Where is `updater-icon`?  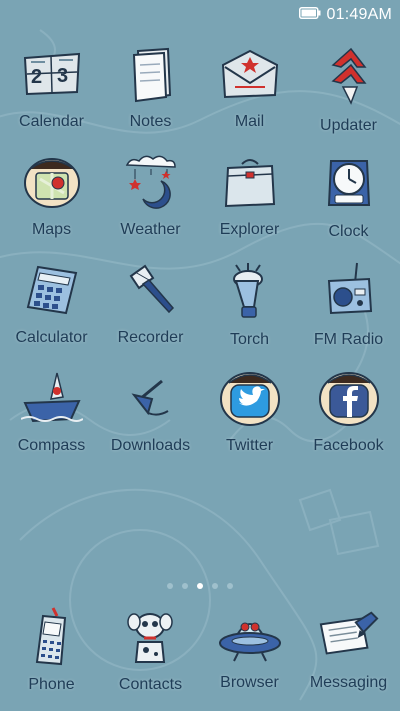
updater-icon is located at coordinates (349, 76).